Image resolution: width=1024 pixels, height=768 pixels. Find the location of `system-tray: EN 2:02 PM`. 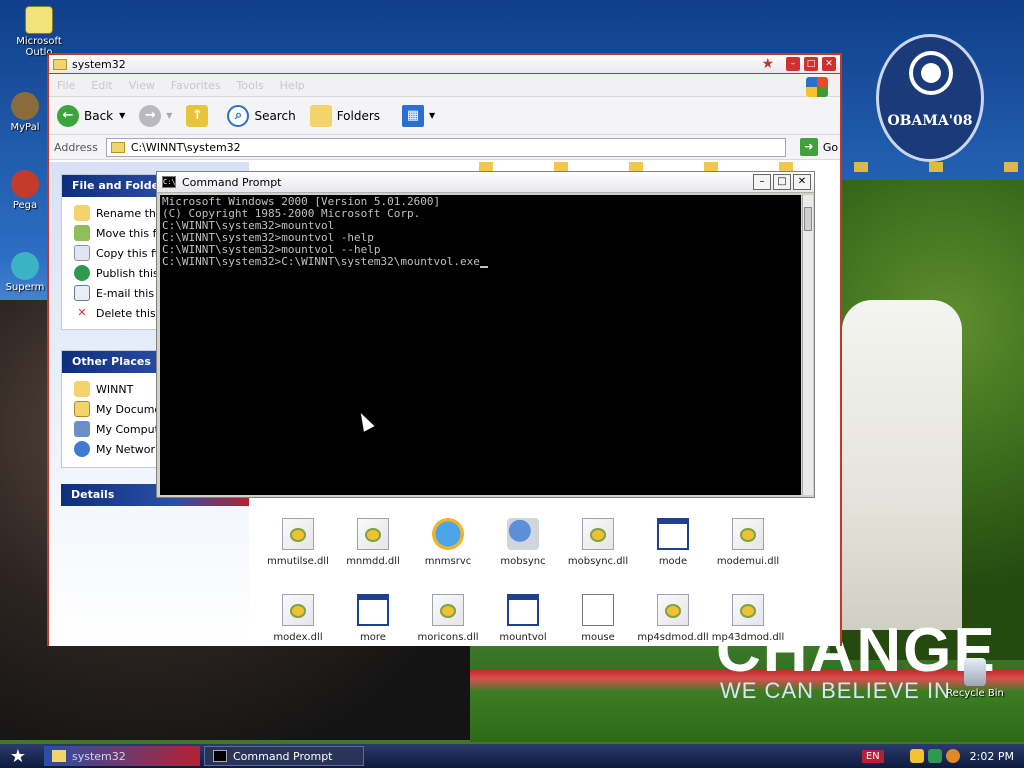

system-tray: EN 2:02 PM is located at coordinates (939, 756).